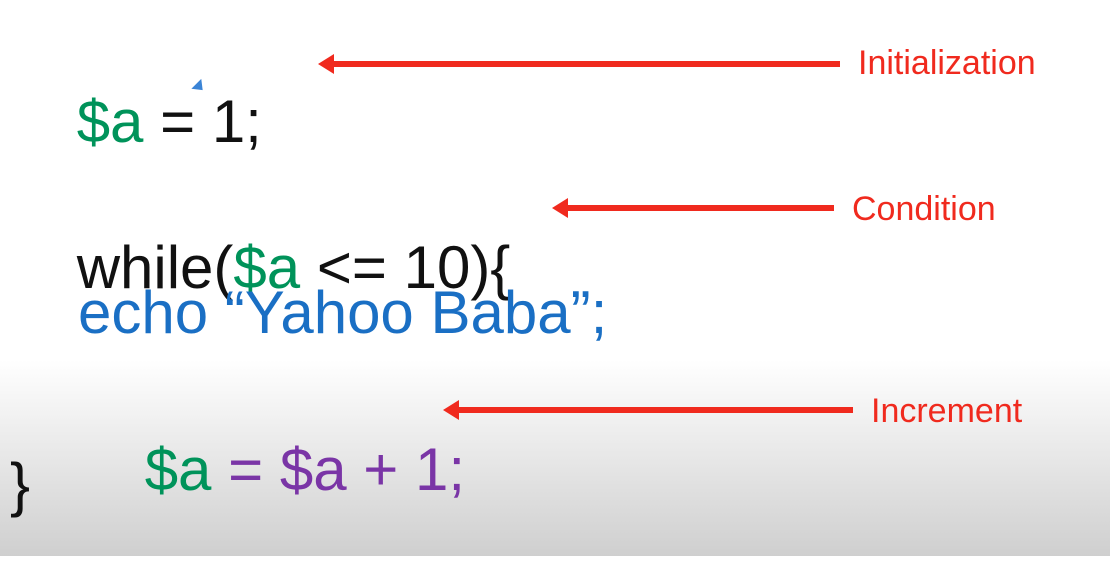  Describe the element at coordinates (947, 63) in the screenshot. I see `initialization-label: Initialization` at that location.